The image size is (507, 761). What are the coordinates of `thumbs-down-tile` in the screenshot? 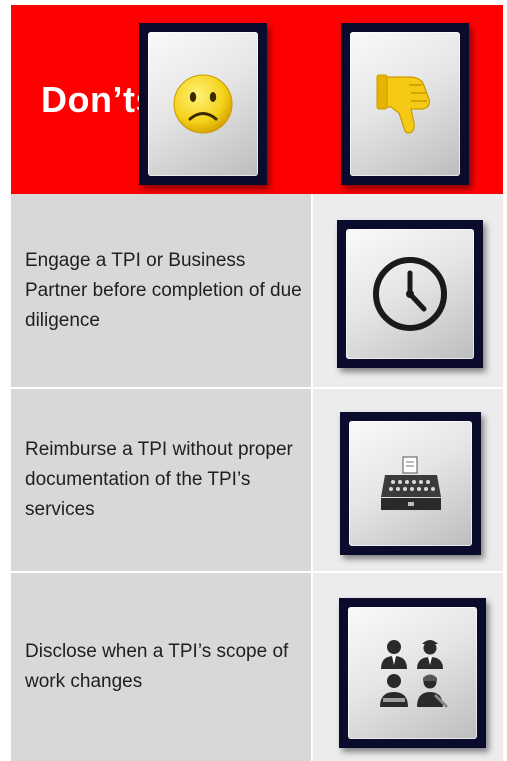 It's located at (405, 104).